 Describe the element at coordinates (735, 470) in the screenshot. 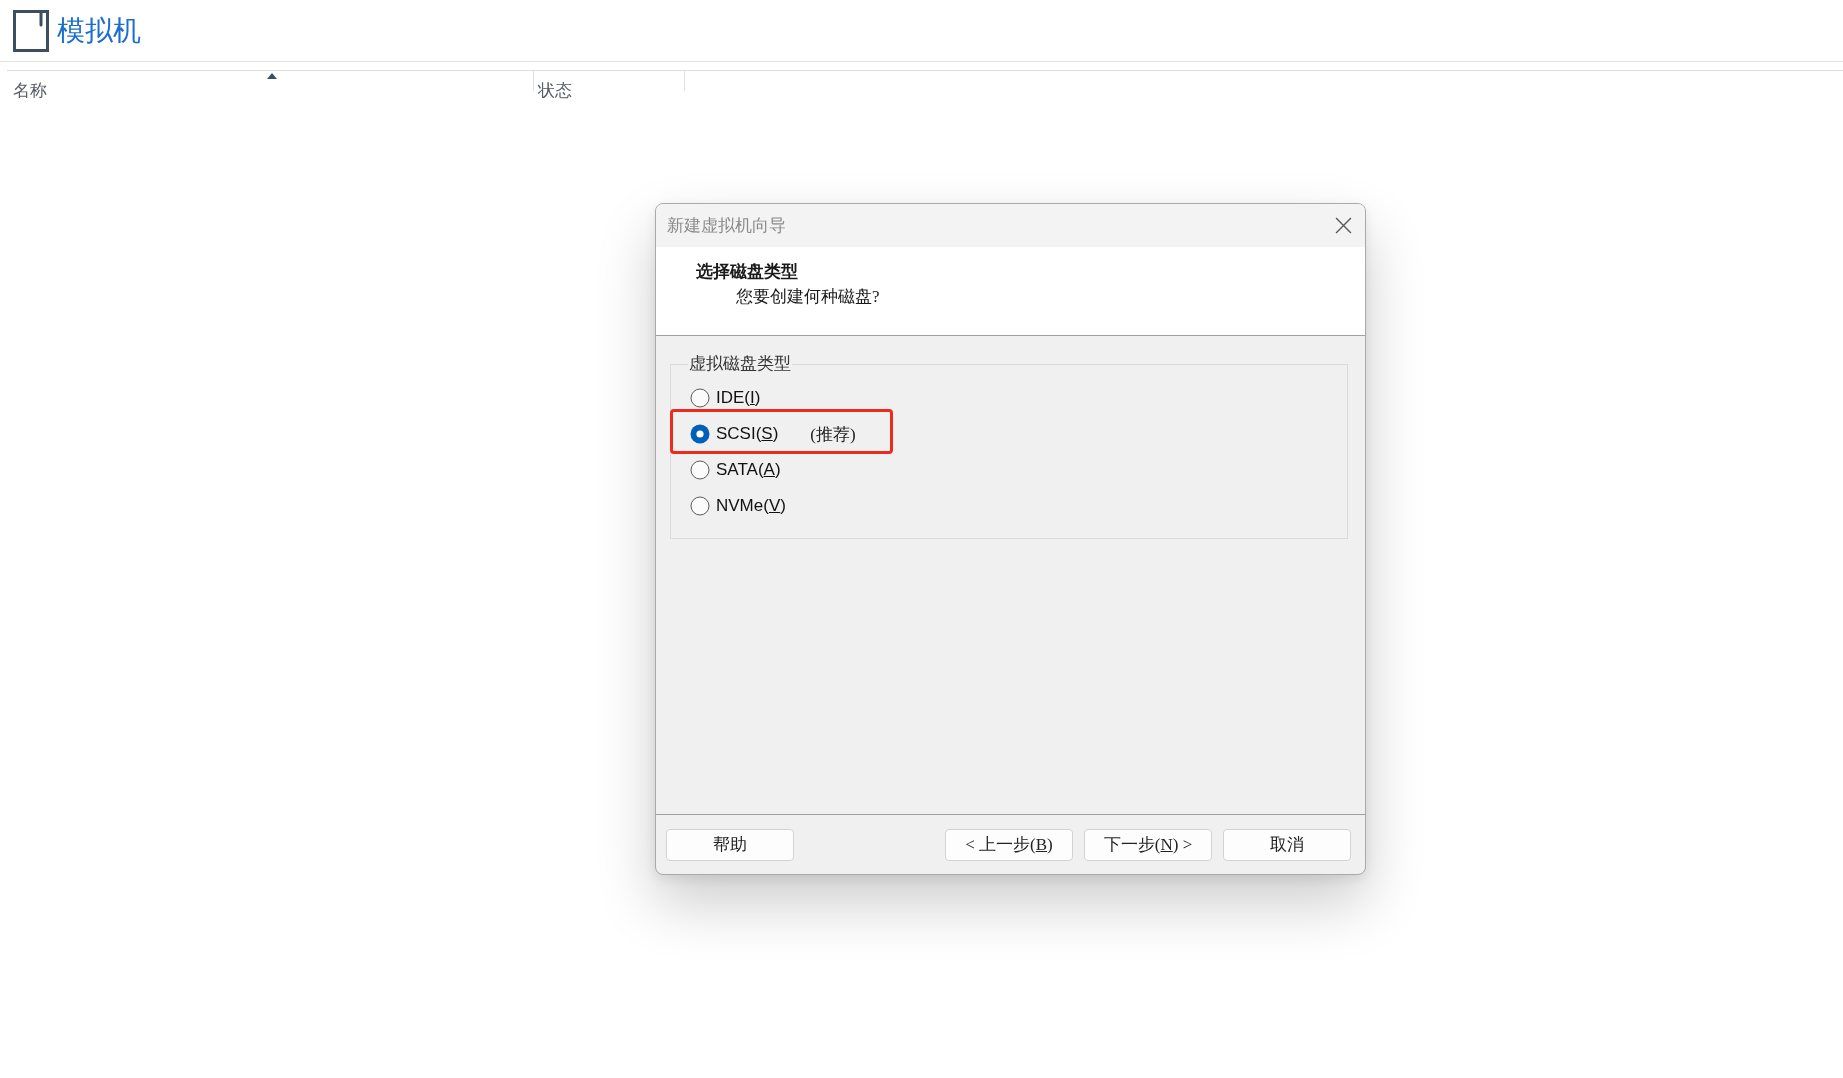

I see `radio-option: SATA(A)` at that location.